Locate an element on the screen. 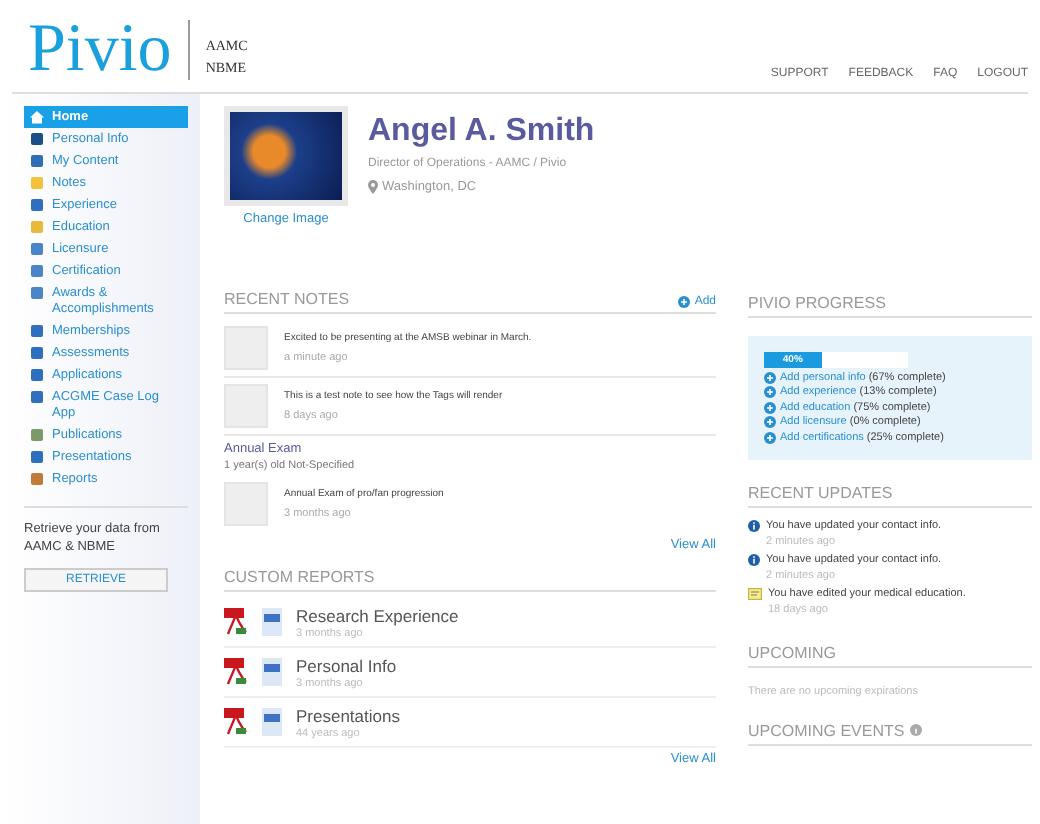 Image resolution: width=1040 pixels, height=824 pixels. report-name: Presentations is located at coordinates (348, 715).